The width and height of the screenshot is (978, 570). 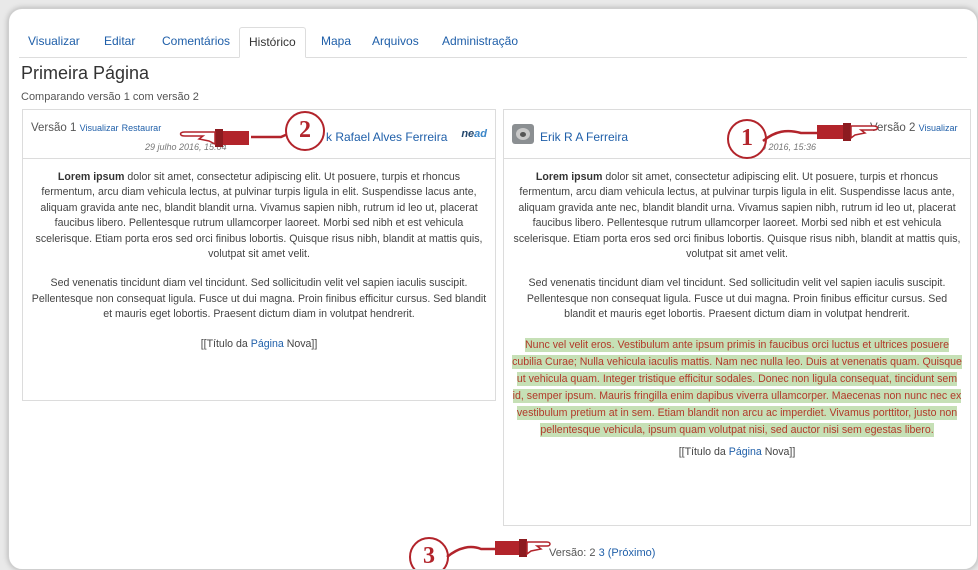 I want to click on pager-version-3-link: 3, so click(x=602, y=553).